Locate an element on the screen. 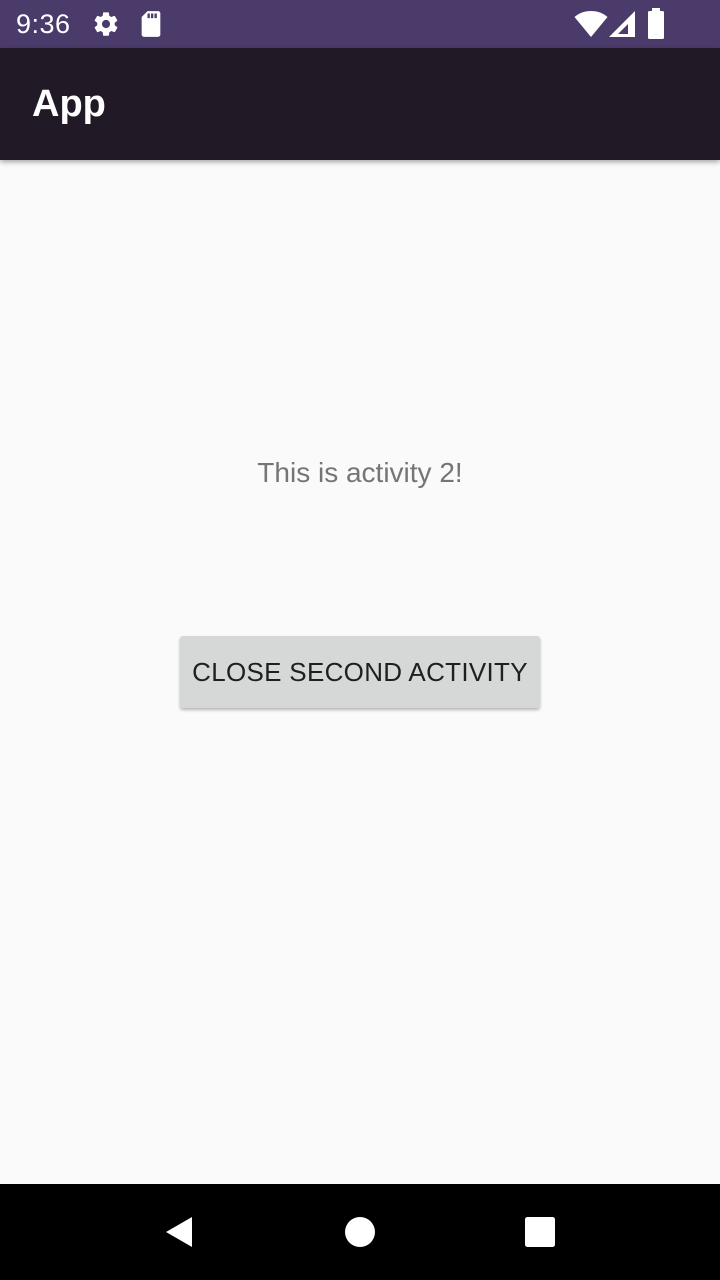  status-bar: 9:36 is located at coordinates (360, 24).